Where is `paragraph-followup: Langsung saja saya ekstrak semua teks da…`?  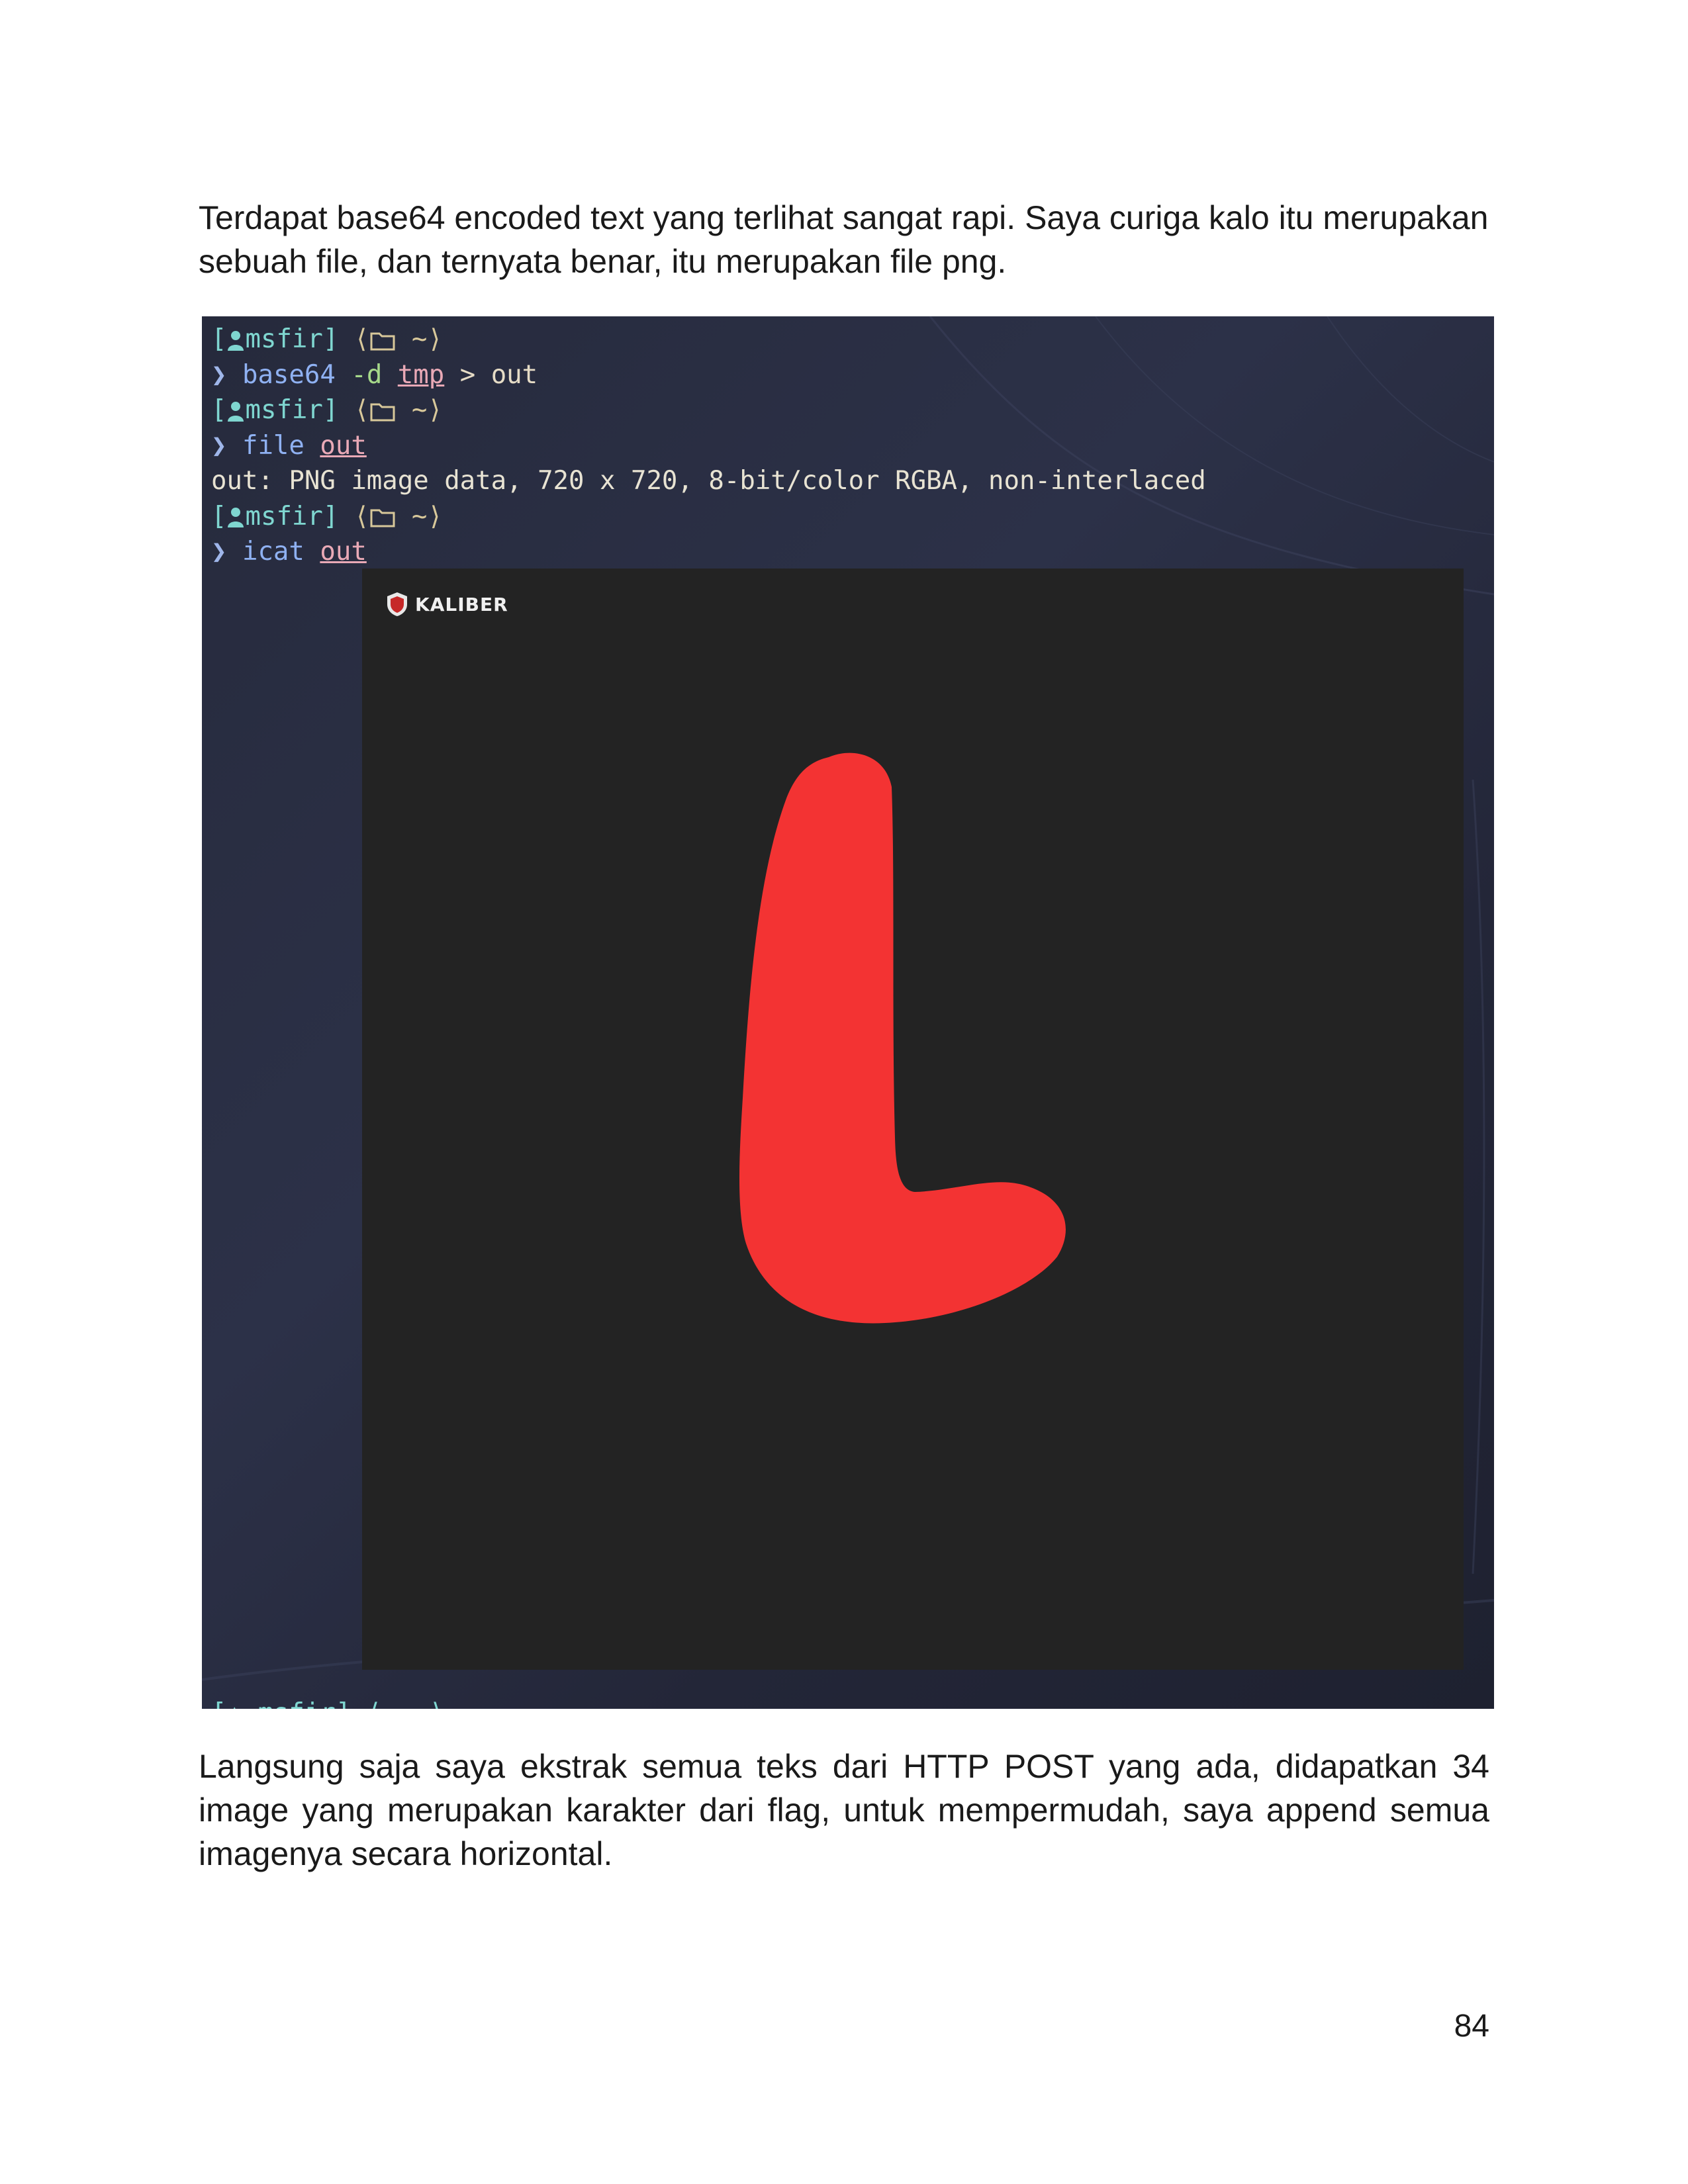 paragraph-followup: Langsung saja saya ekstrak semua teks da… is located at coordinates (844, 1810).